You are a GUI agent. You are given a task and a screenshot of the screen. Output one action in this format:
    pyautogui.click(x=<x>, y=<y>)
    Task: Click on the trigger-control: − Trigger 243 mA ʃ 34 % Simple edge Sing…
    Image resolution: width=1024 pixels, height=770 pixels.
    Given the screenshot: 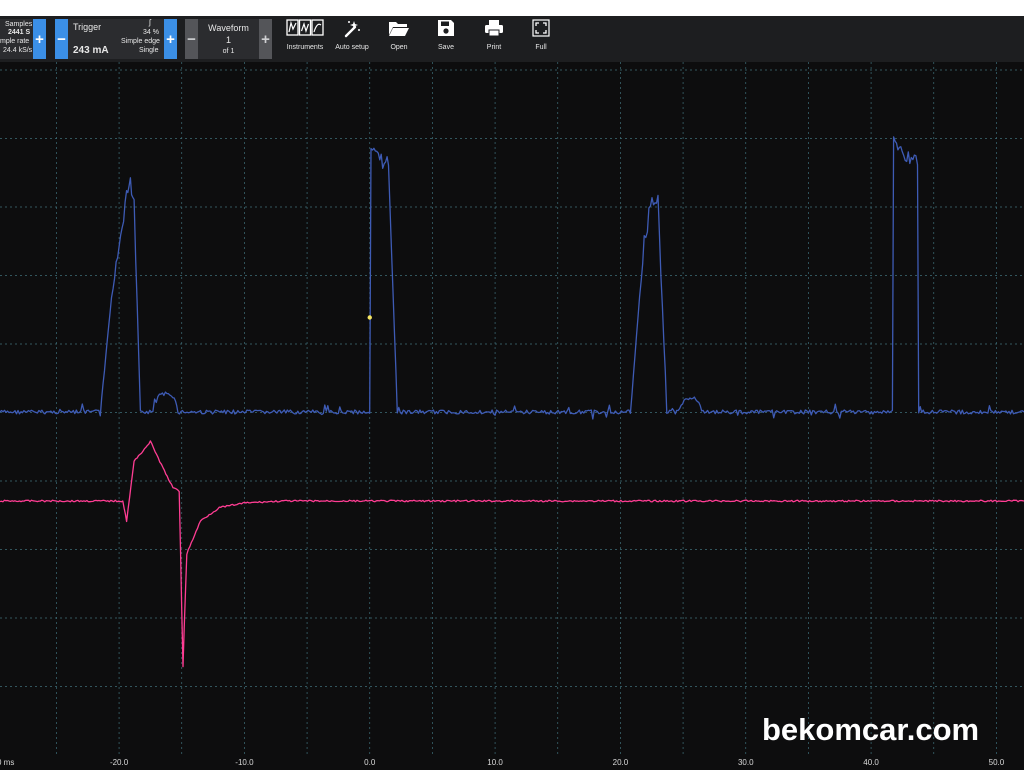 What is the action you would take?
    pyautogui.click(x=116, y=39)
    